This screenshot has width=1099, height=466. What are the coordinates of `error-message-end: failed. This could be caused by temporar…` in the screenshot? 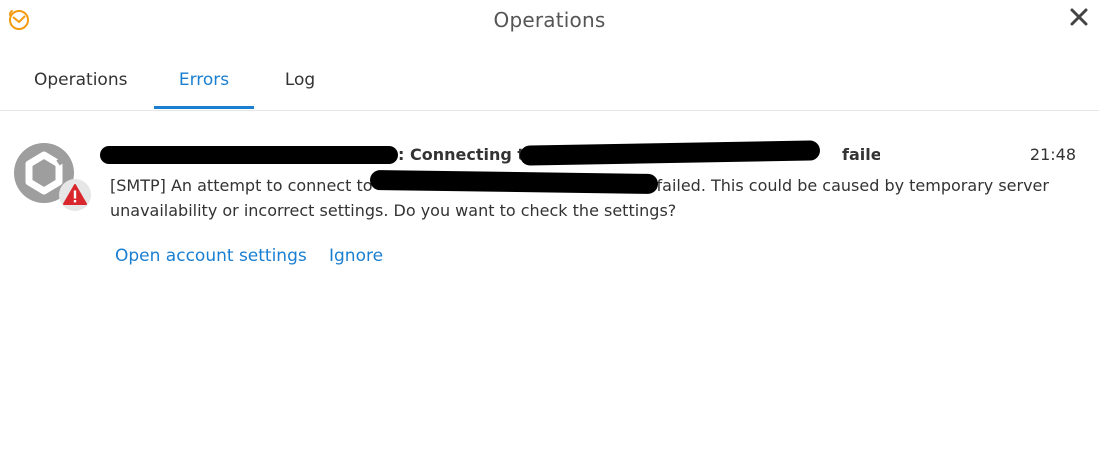 It's located at (852, 185).